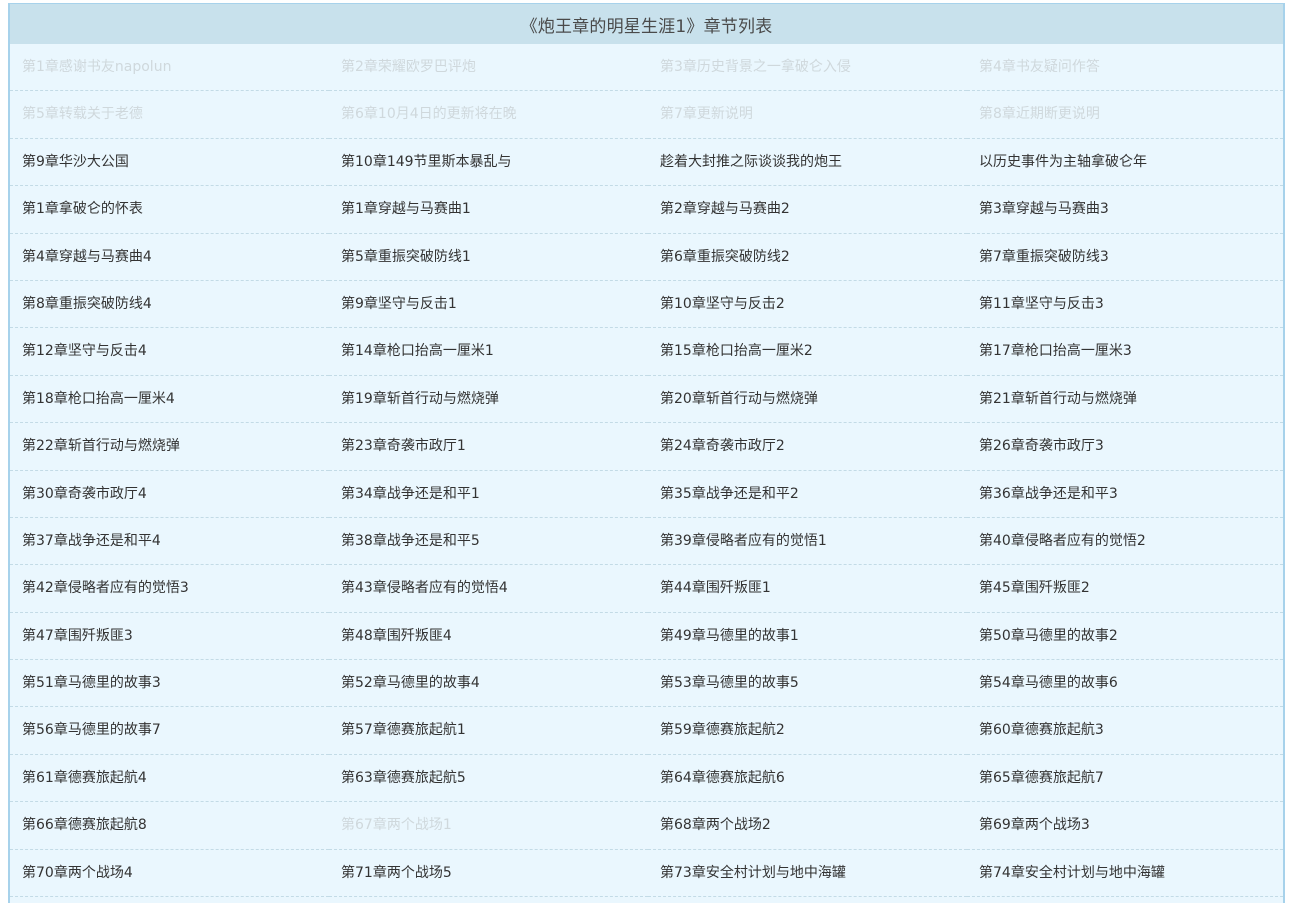 The image size is (1294, 903). Describe the element at coordinates (169, 684) in the screenshot. I see `chapter-link: 第51章马德里的故事3` at that location.